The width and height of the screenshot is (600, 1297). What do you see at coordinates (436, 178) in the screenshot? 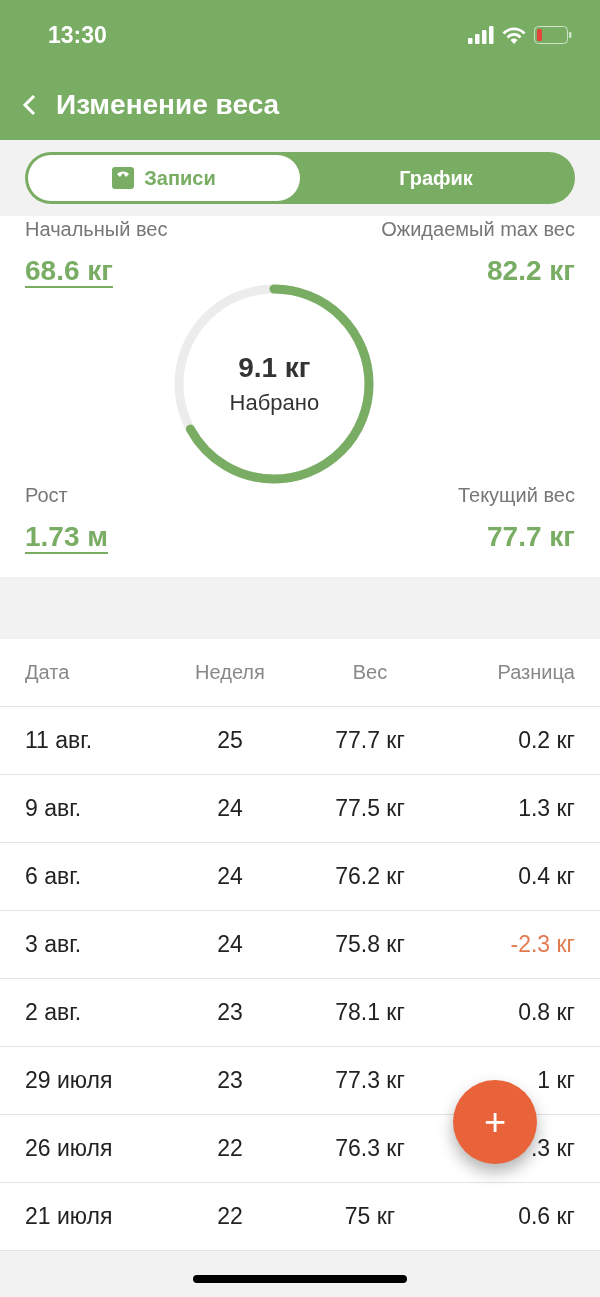
I see `tab: График` at bounding box center [436, 178].